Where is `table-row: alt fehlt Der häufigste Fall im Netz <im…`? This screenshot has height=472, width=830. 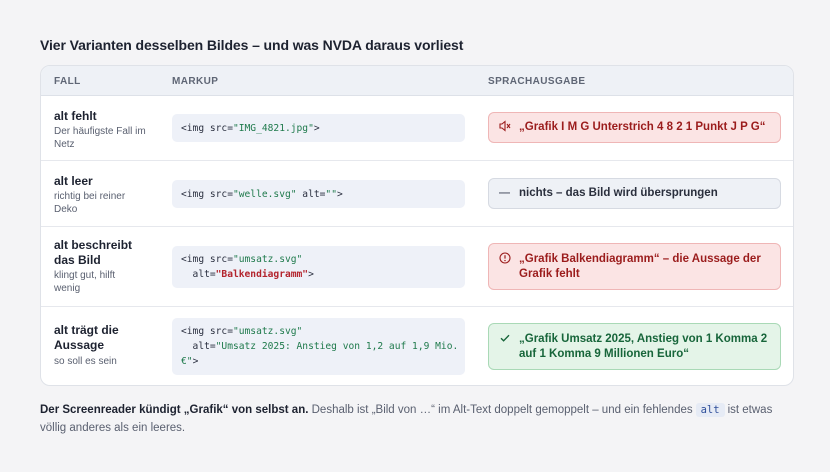
table-row: alt fehlt Der häufigste Fall im Netz <im… is located at coordinates (417, 128).